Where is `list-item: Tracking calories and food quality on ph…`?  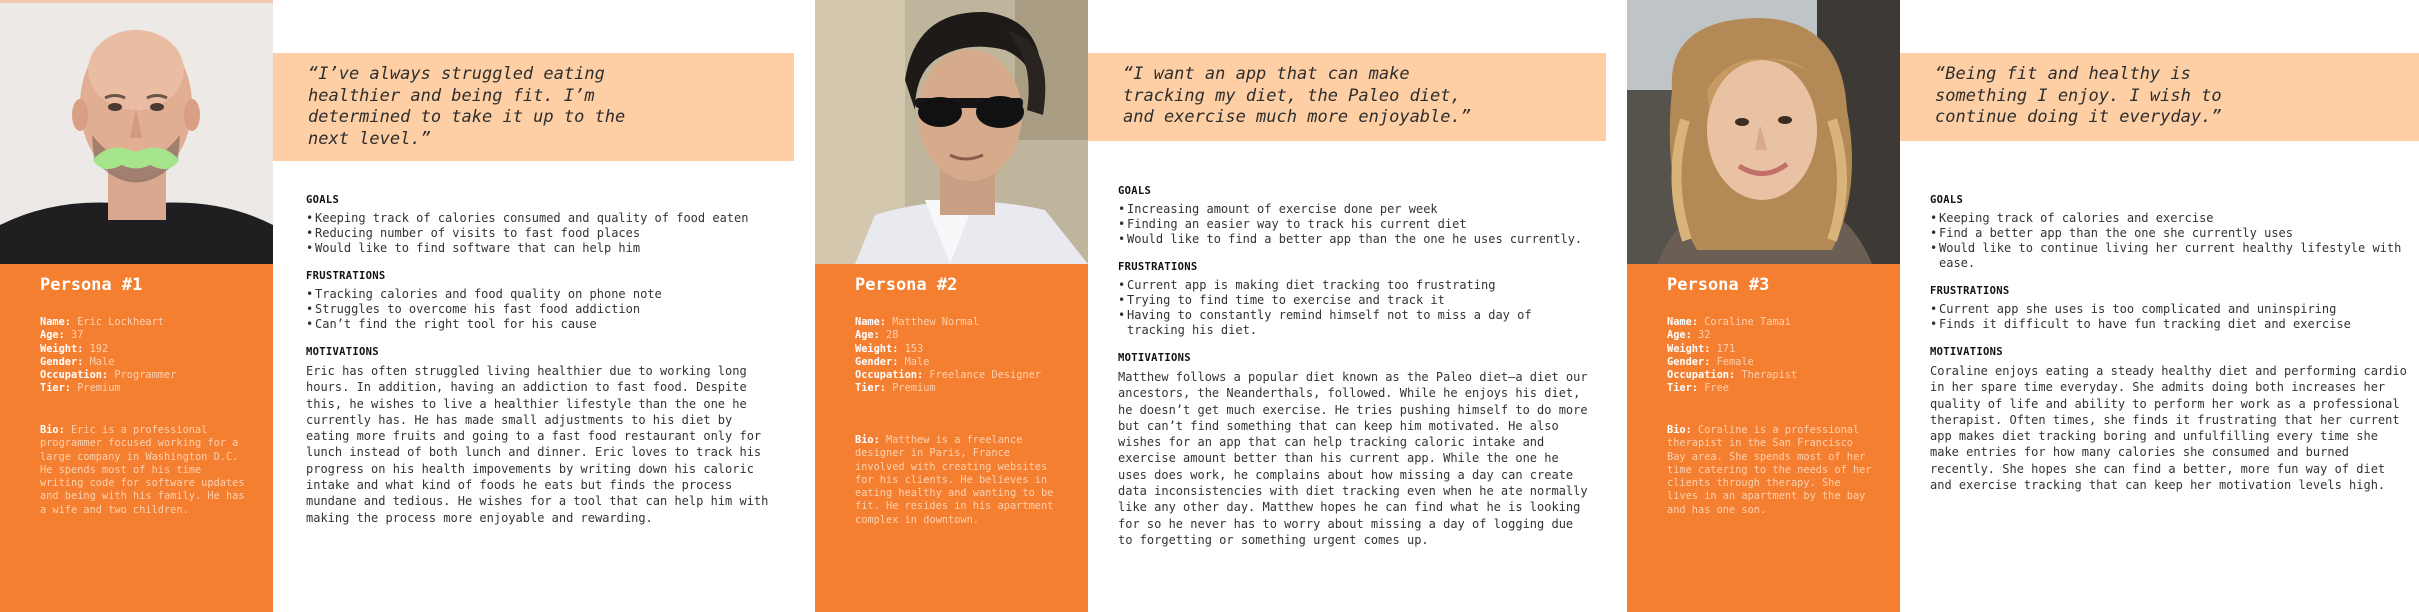
list-item: Tracking calories and food quality on ph… is located at coordinates (541, 294).